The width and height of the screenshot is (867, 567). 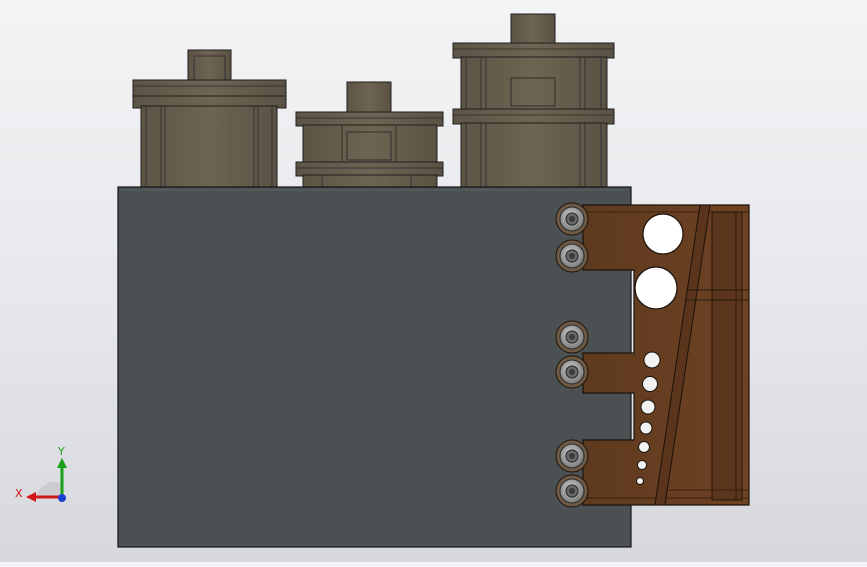 What do you see at coordinates (533, 101) in the screenshot?
I see `motor-right` at bounding box center [533, 101].